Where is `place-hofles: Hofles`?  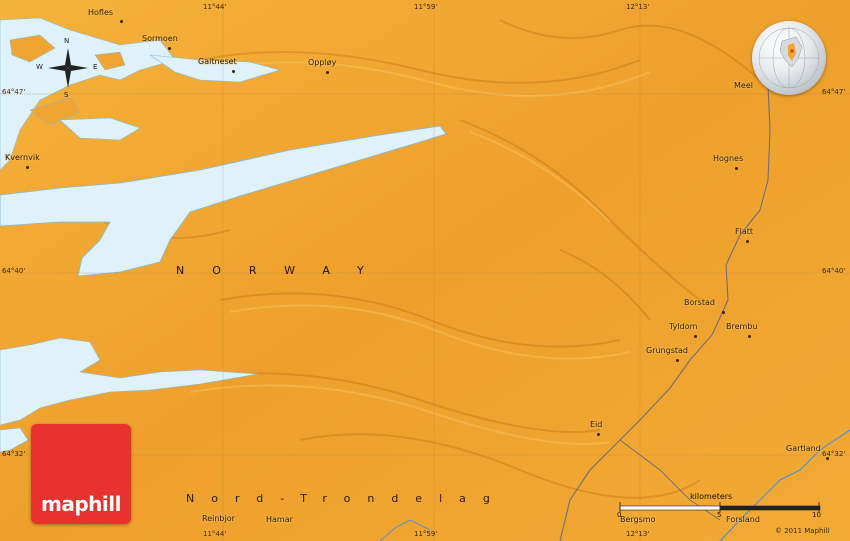 place-hofles: Hofles is located at coordinates (100, 13).